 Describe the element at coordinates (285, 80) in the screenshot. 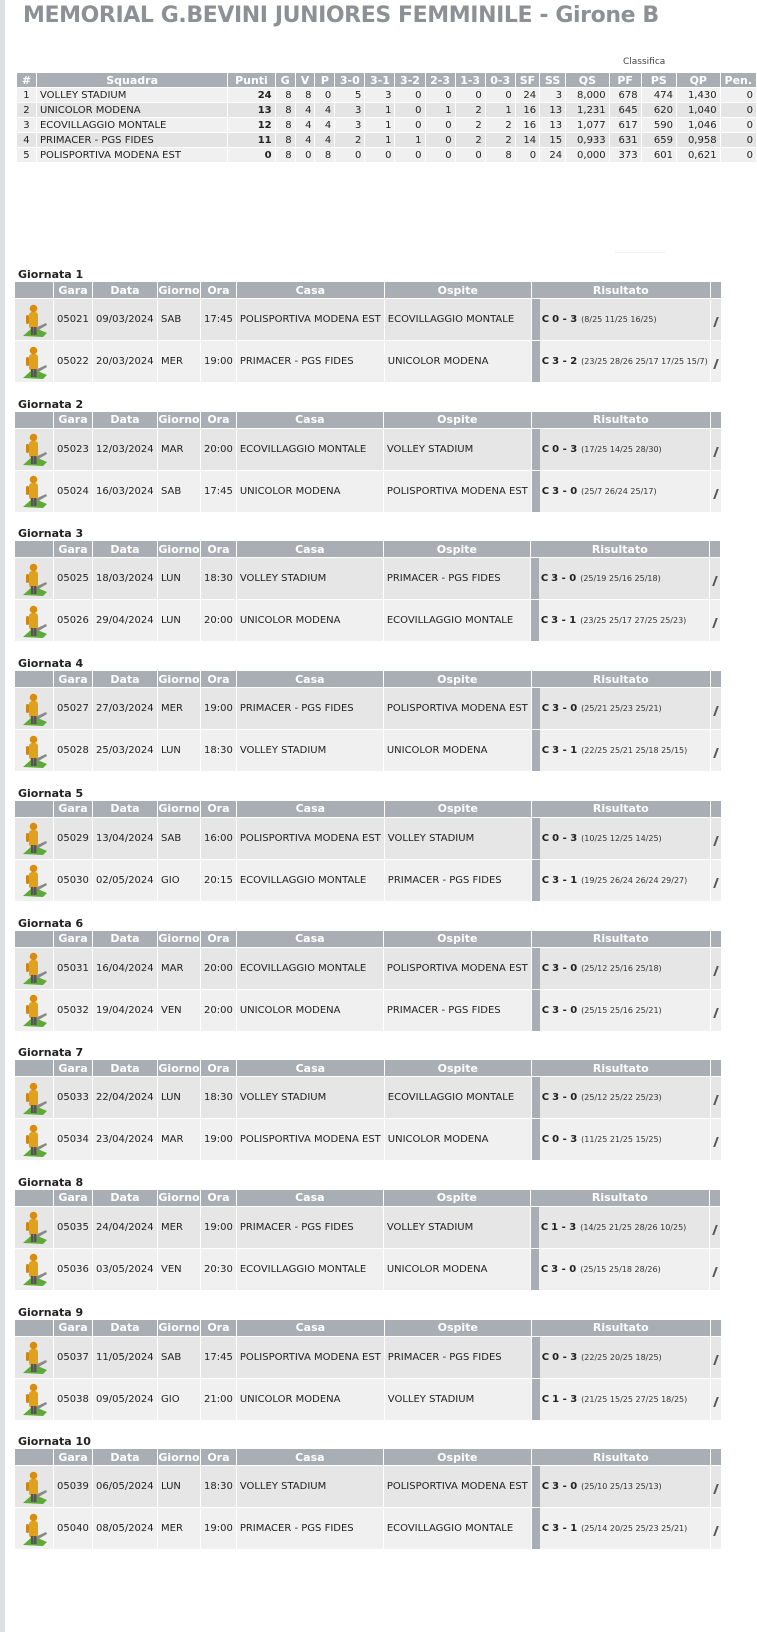

I see `standings-header-3: G` at that location.